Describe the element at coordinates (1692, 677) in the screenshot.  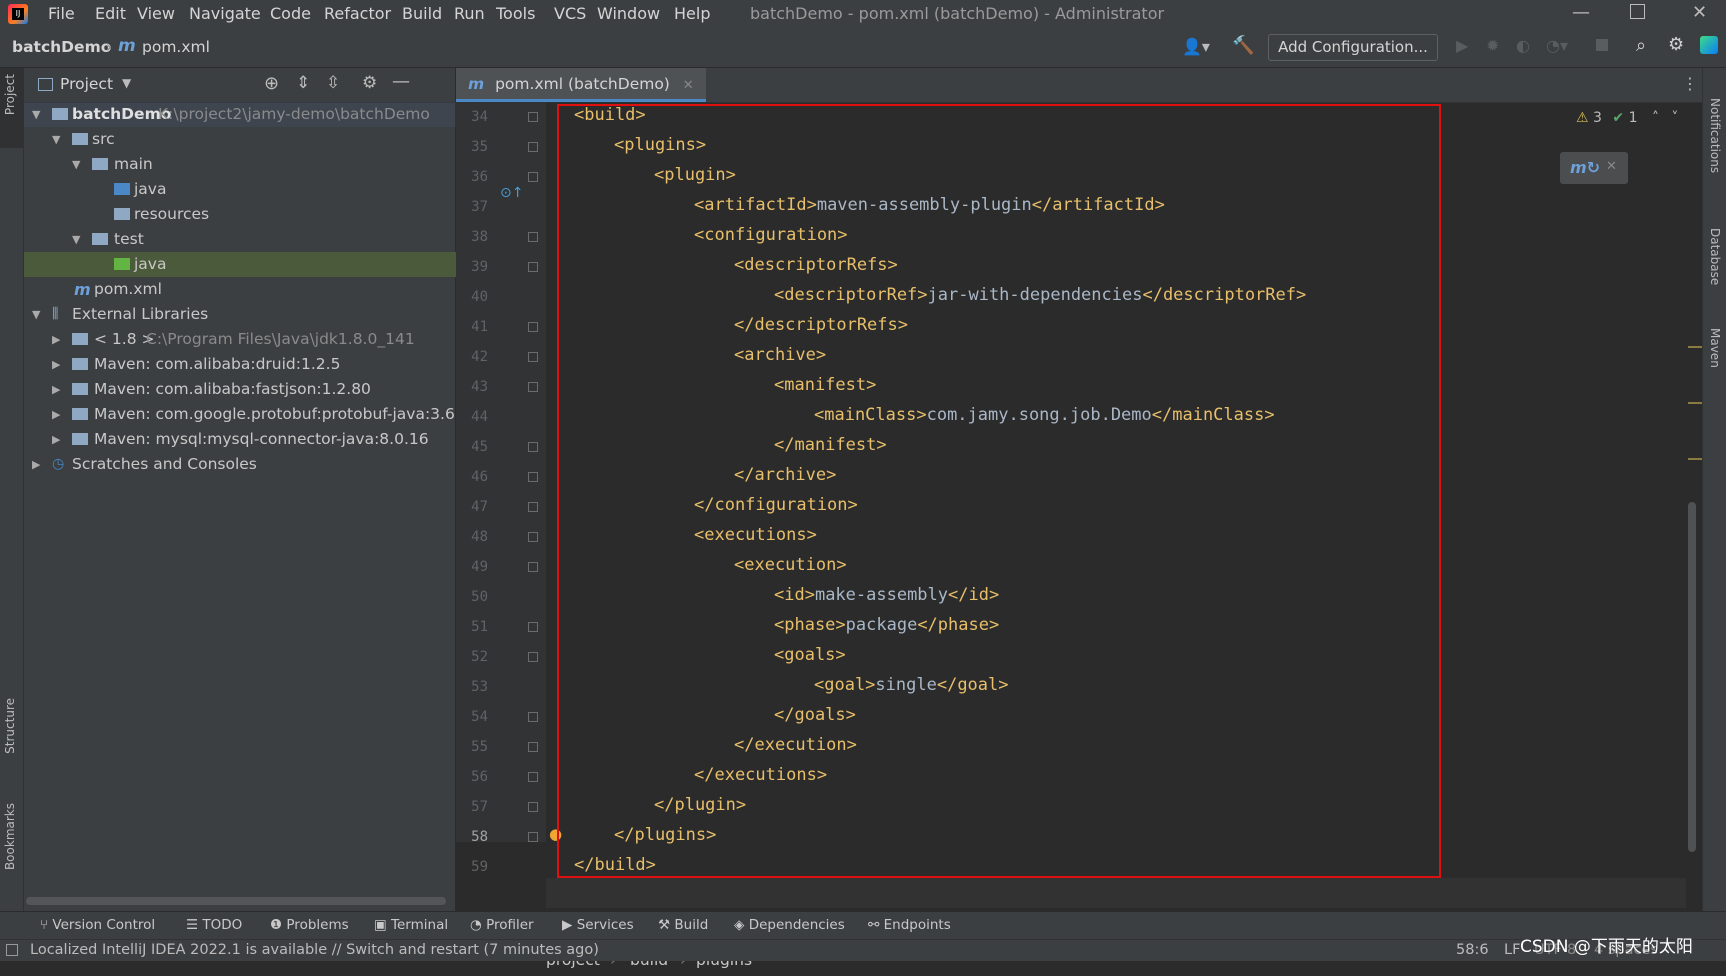
I see `editor-vertical-scrollbar` at that location.